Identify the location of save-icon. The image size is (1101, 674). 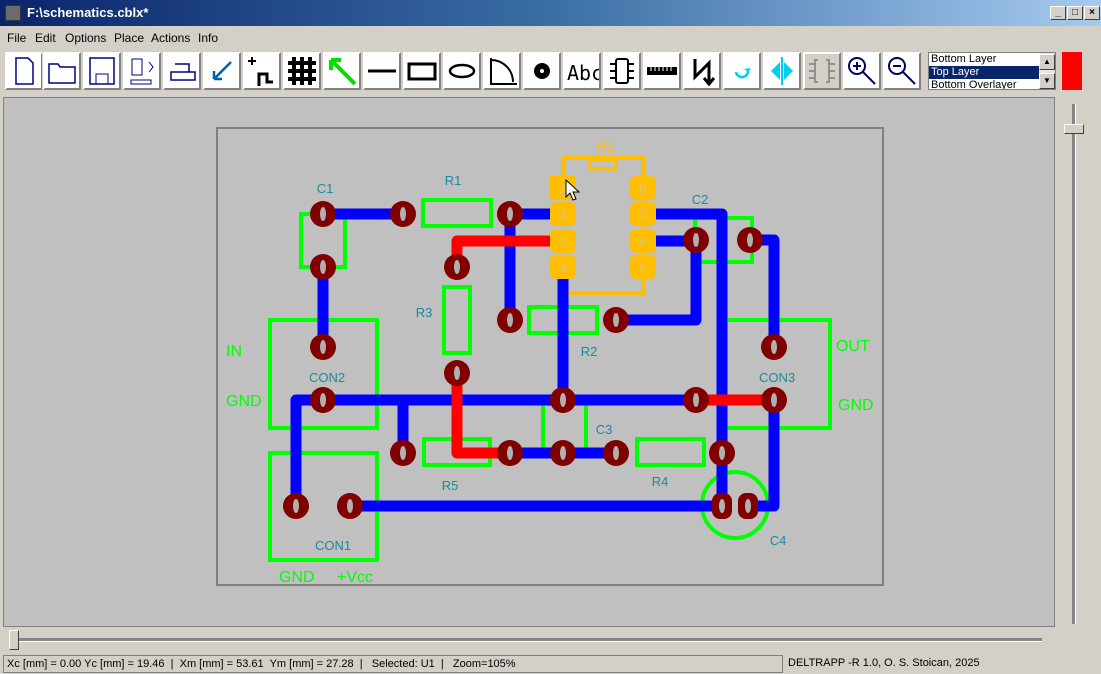
(102, 71).